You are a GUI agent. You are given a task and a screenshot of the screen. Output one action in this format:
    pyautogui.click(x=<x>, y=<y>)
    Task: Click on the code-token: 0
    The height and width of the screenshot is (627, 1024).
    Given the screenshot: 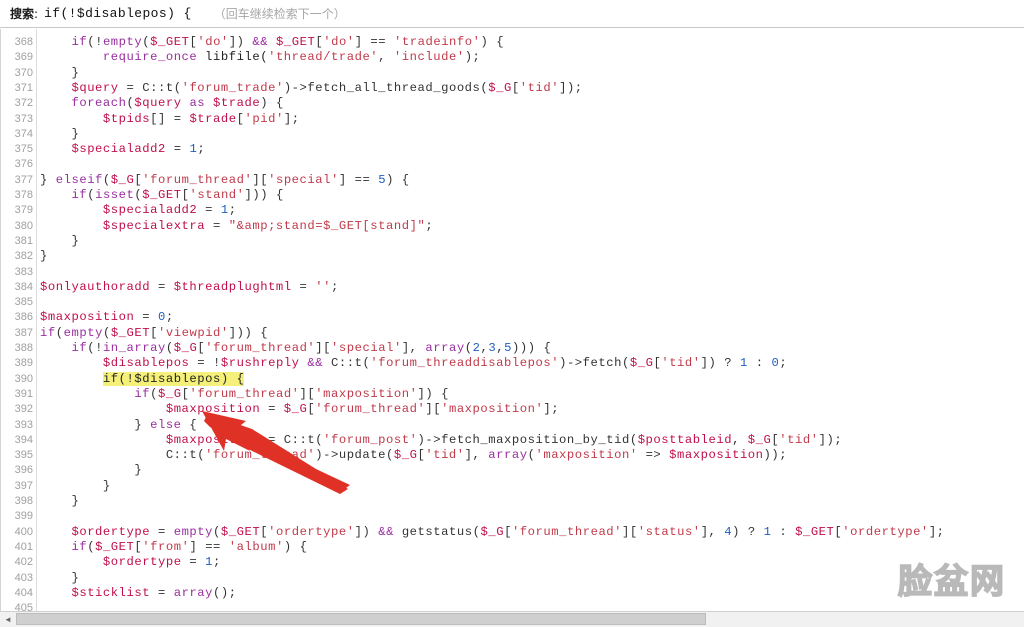 What is the action you would take?
    pyautogui.click(x=161, y=317)
    